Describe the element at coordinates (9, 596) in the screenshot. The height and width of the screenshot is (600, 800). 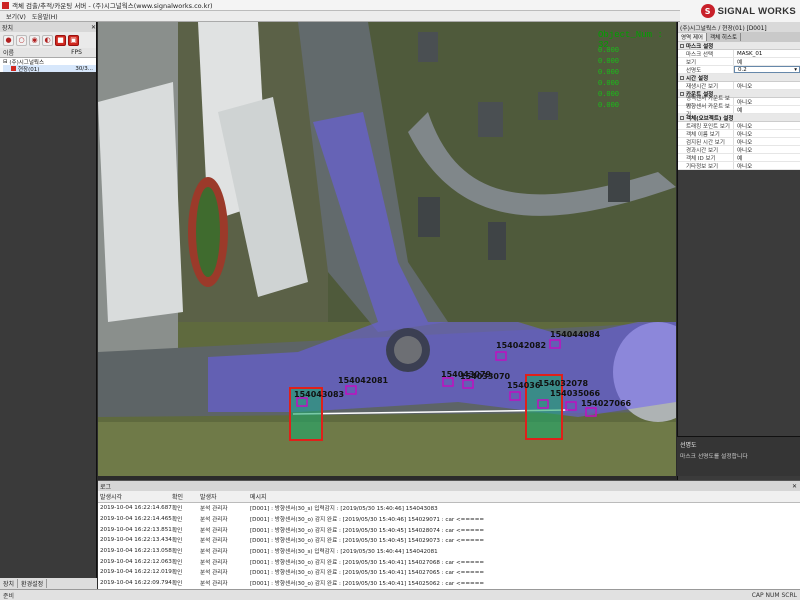
I see `status-text: 준비` at that location.